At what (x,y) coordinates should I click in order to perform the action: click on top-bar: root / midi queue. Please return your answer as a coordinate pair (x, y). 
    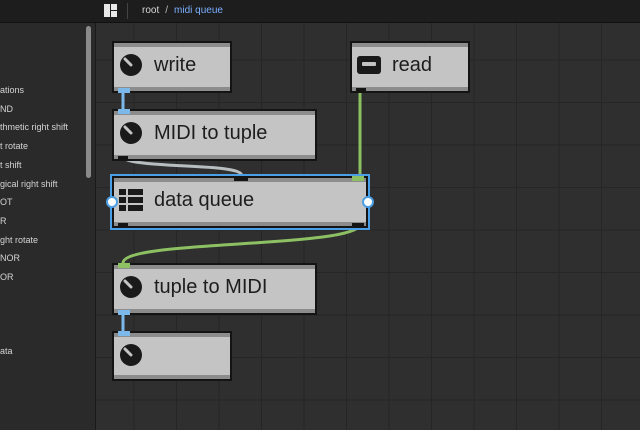
    Looking at the image, I should click on (320, 11).